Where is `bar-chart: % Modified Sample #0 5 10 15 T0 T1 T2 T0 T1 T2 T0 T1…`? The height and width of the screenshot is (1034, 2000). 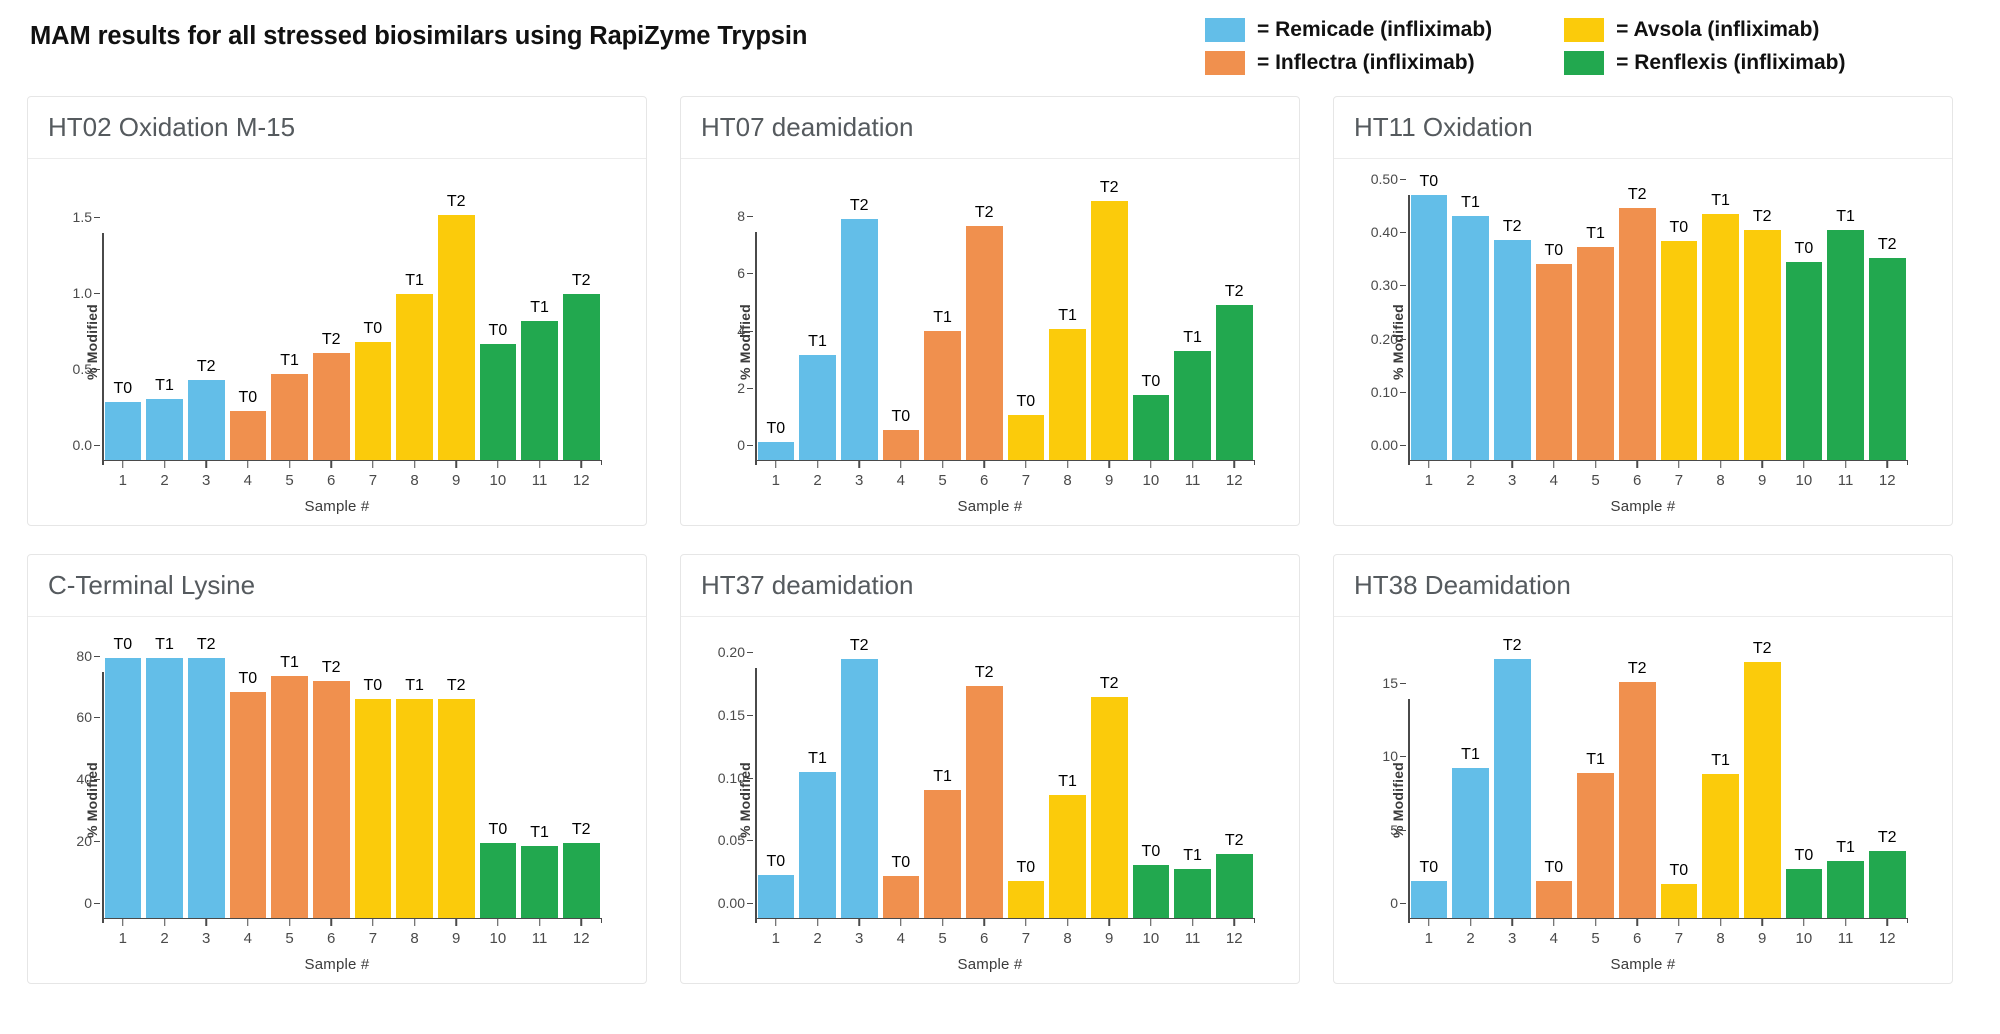 bar-chart: % Modified Sample #0 5 10 15 T0 T1 T2 T0 T1 T2 T0 T1… is located at coordinates (1643, 800).